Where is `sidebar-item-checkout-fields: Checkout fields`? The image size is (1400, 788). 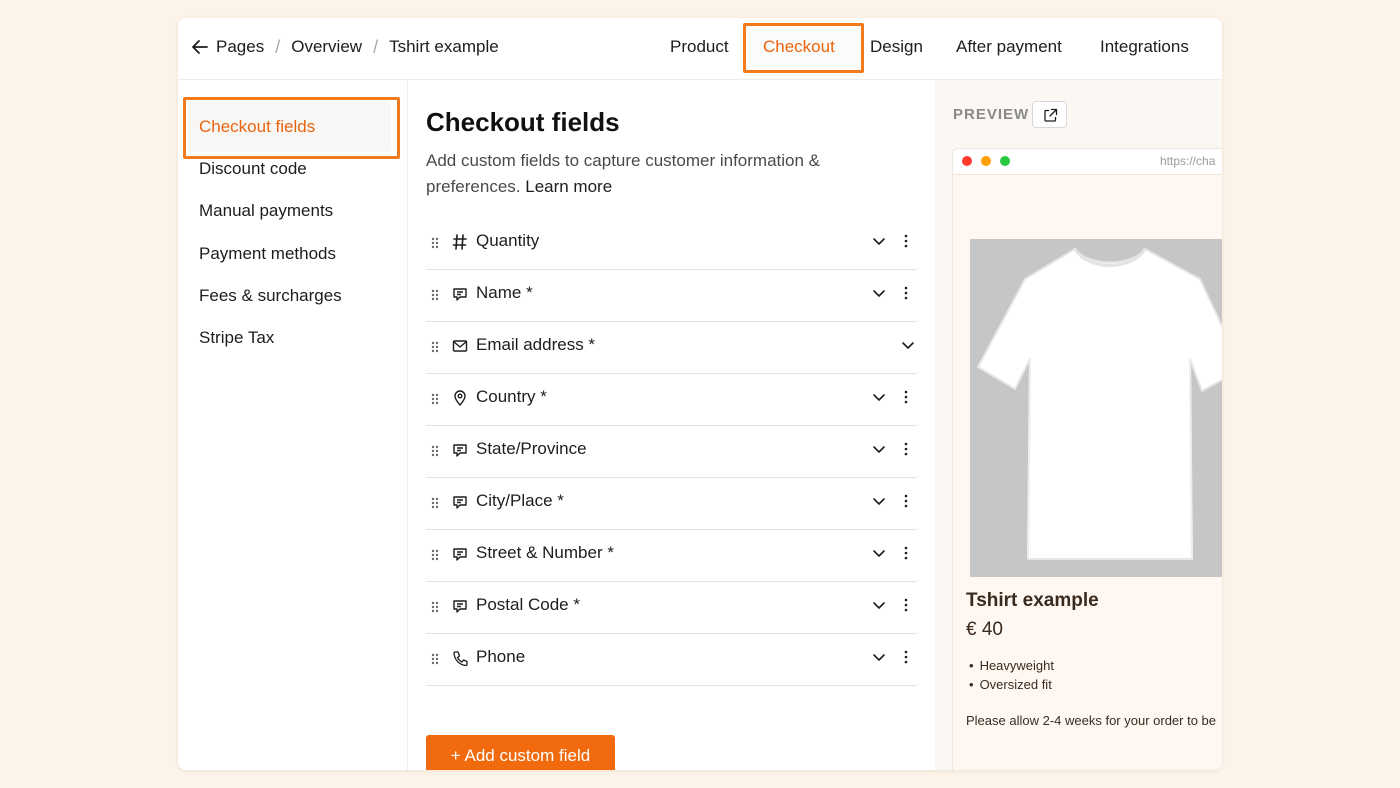 sidebar-item-checkout-fields: Checkout fields is located at coordinates (257, 127).